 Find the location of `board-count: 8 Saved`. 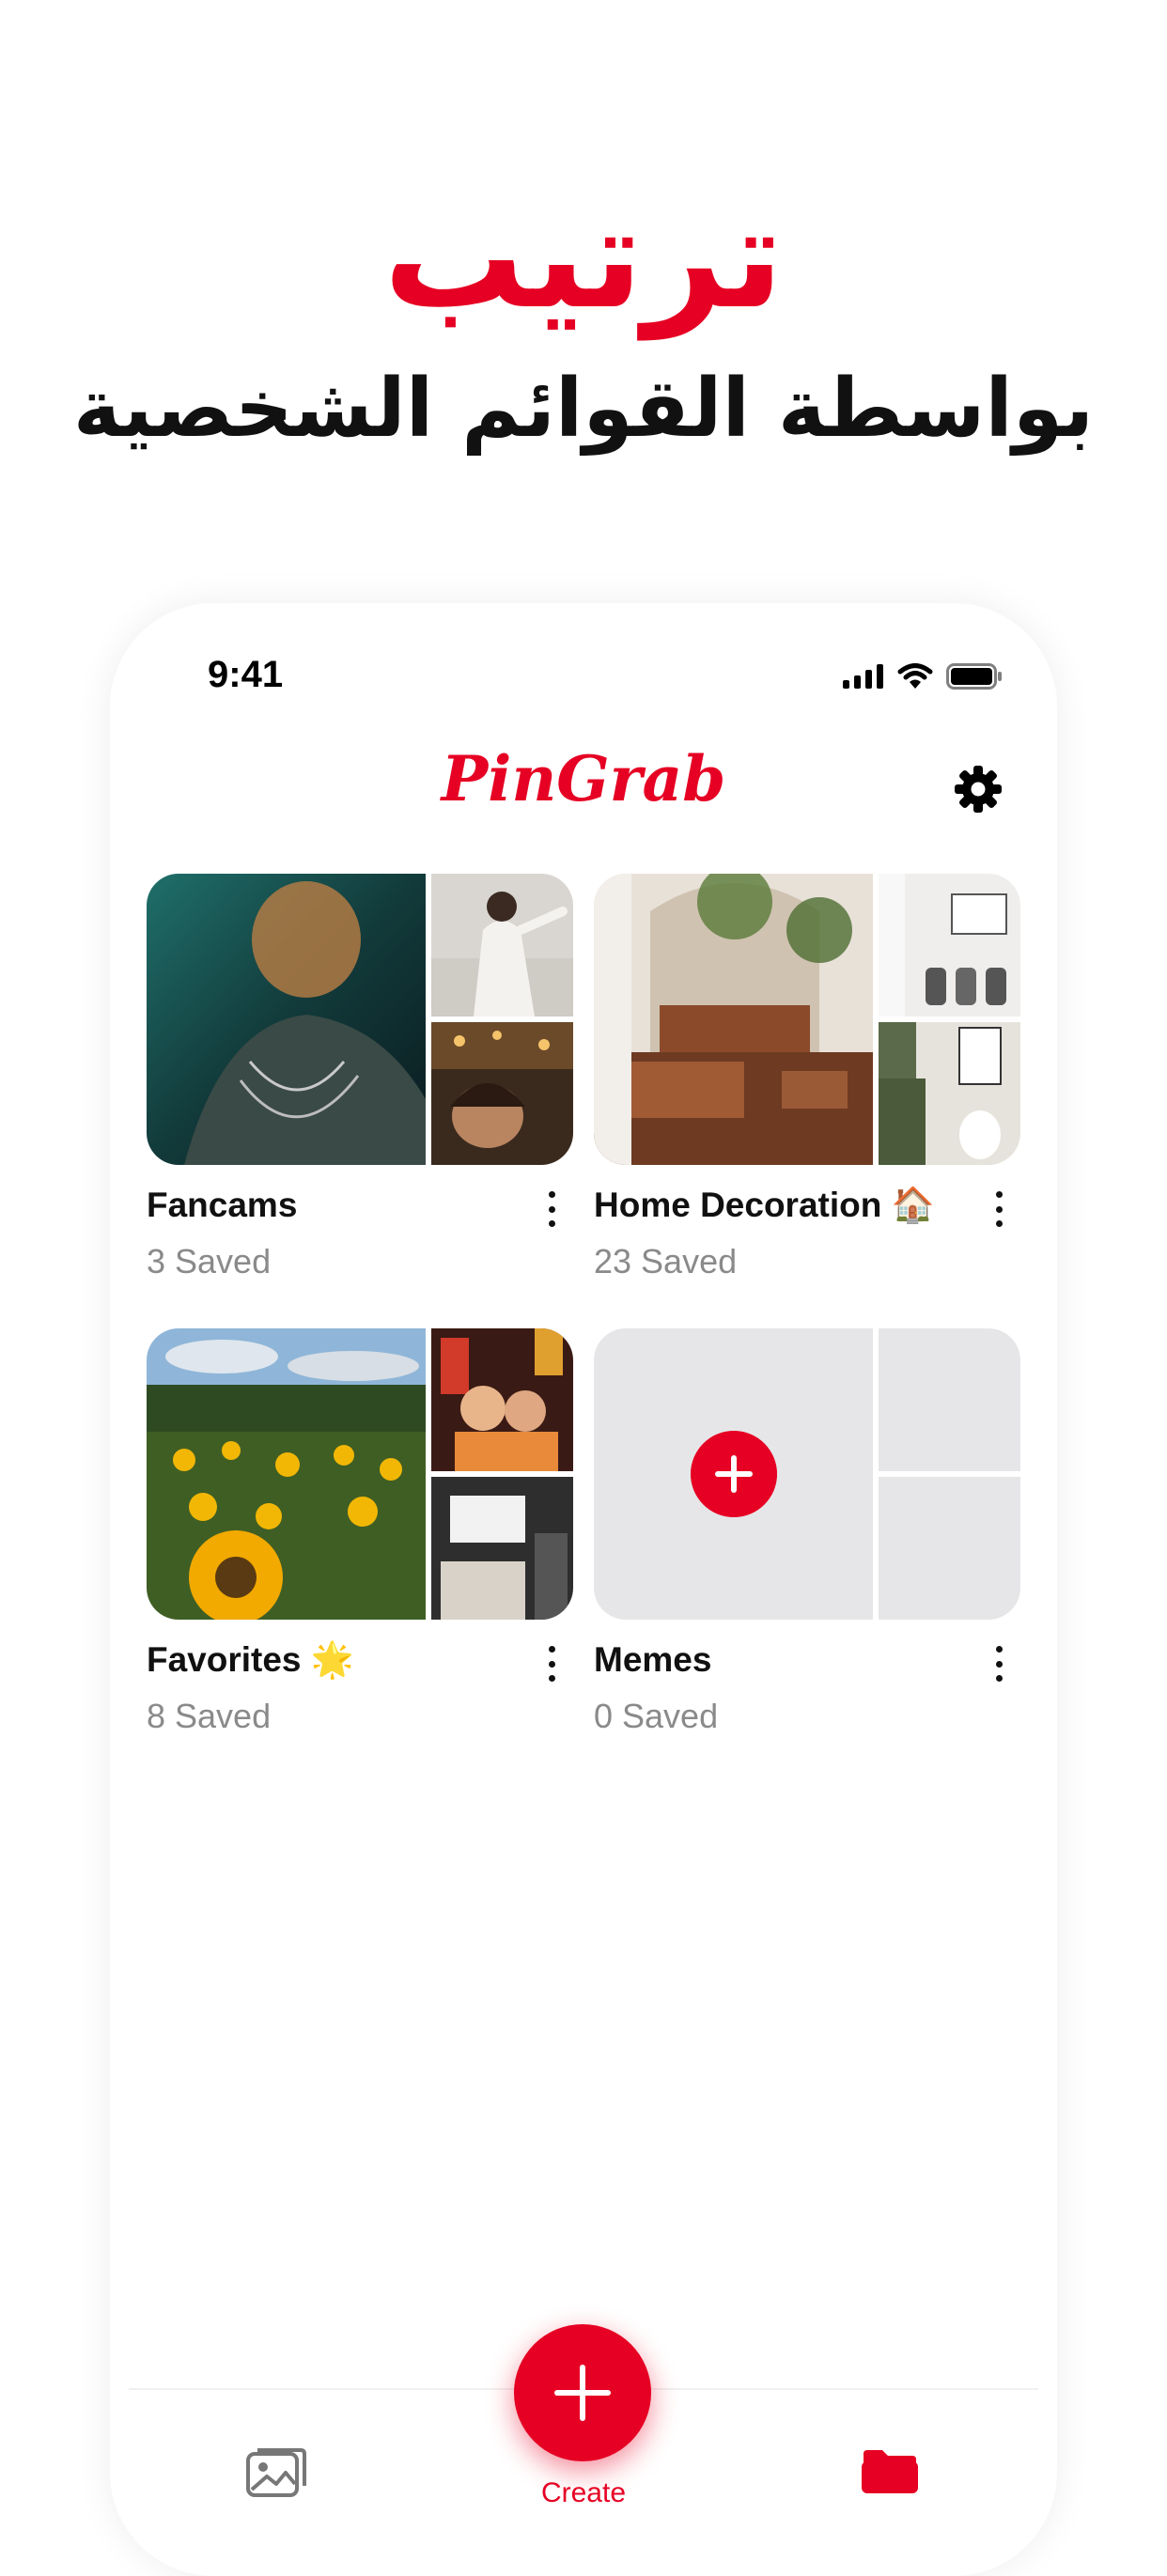

board-count: 8 Saved is located at coordinates (209, 1716).